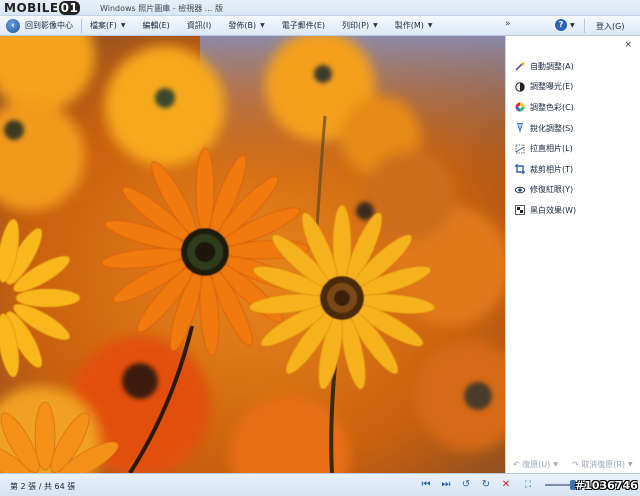  What do you see at coordinates (426, 485) in the screenshot?
I see `previous-icon: ⏮` at bounding box center [426, 485].